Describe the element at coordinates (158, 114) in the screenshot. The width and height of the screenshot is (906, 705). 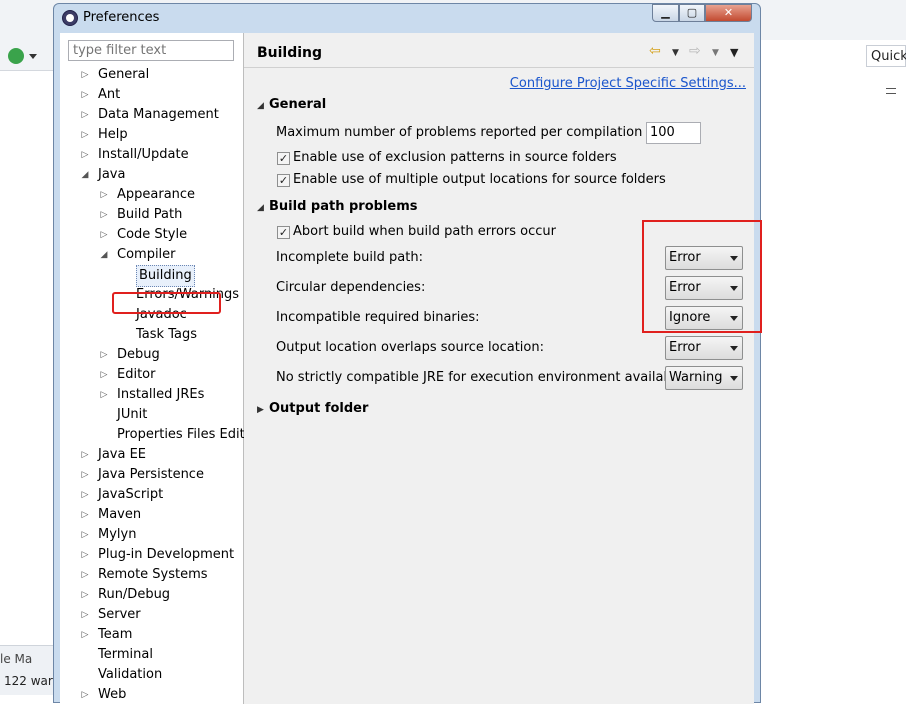
I see `tree-item-label: Data Management` at that location.